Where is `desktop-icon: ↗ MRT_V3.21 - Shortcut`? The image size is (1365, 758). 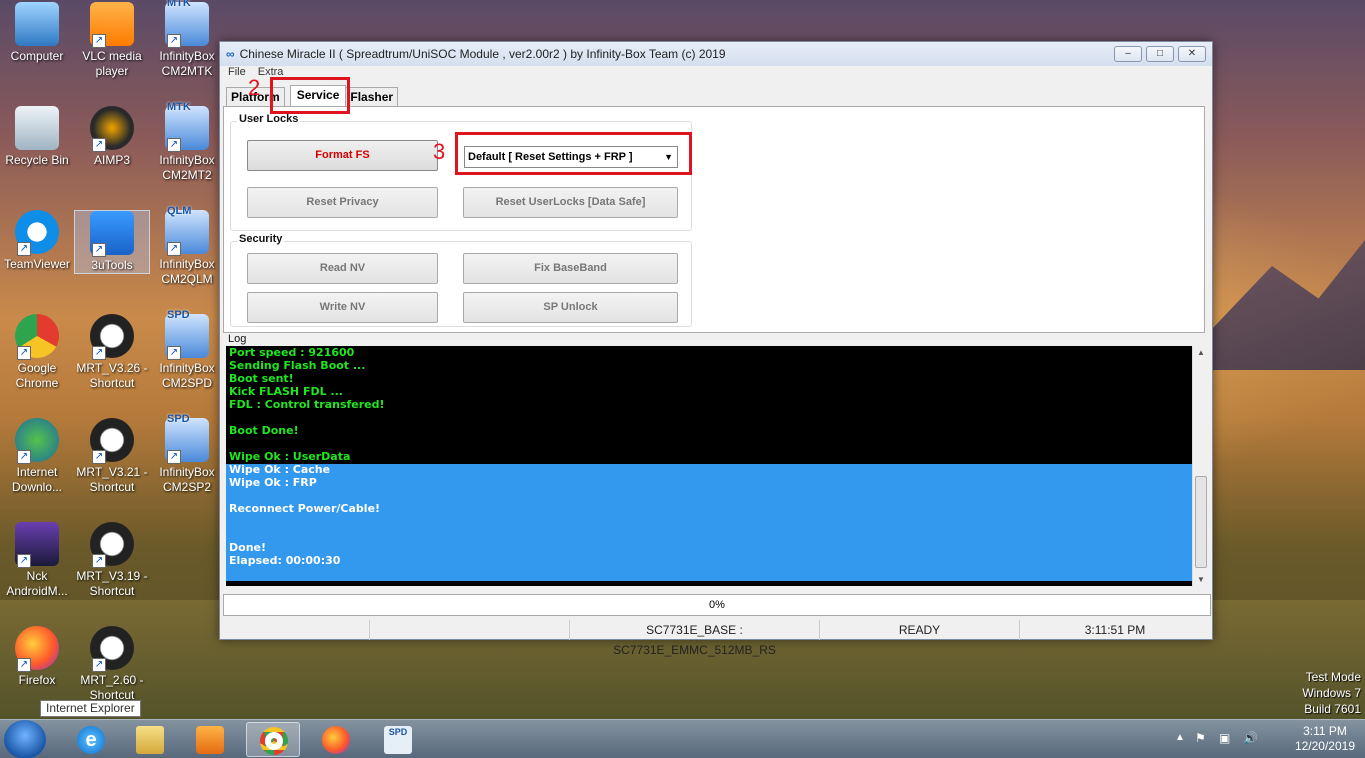
desktop-icon: ↗ MRT_V3.21 - Shortcut is located at coordinates (112, 456).